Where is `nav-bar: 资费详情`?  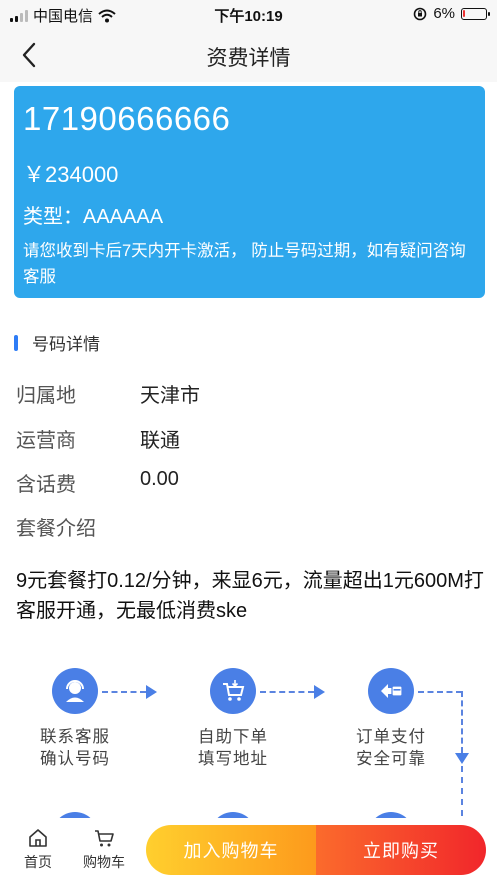
nav-bar: 资费详情 is located at coordinates (248, 55).